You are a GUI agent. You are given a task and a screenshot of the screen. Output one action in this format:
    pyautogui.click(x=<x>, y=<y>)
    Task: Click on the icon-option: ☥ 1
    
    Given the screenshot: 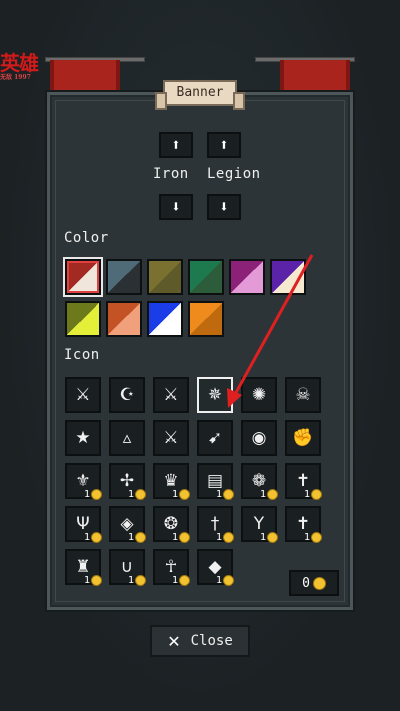 What is the action you would take?
    pyautogui.click(x=171, y=567)
    